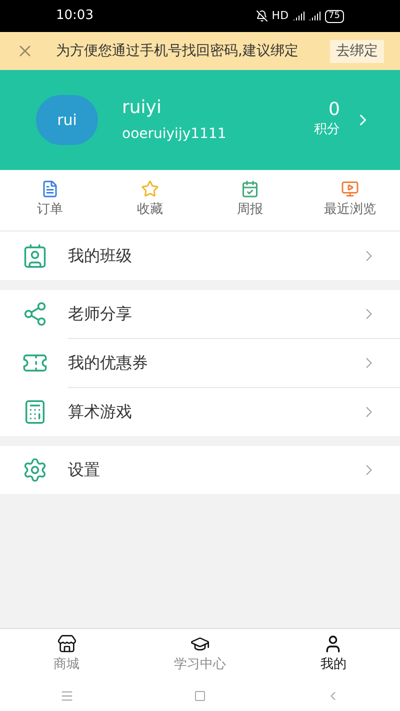  Describe the element at coordinates (75, 16) in the screenshot. I see `clock: 10:03` at that location.